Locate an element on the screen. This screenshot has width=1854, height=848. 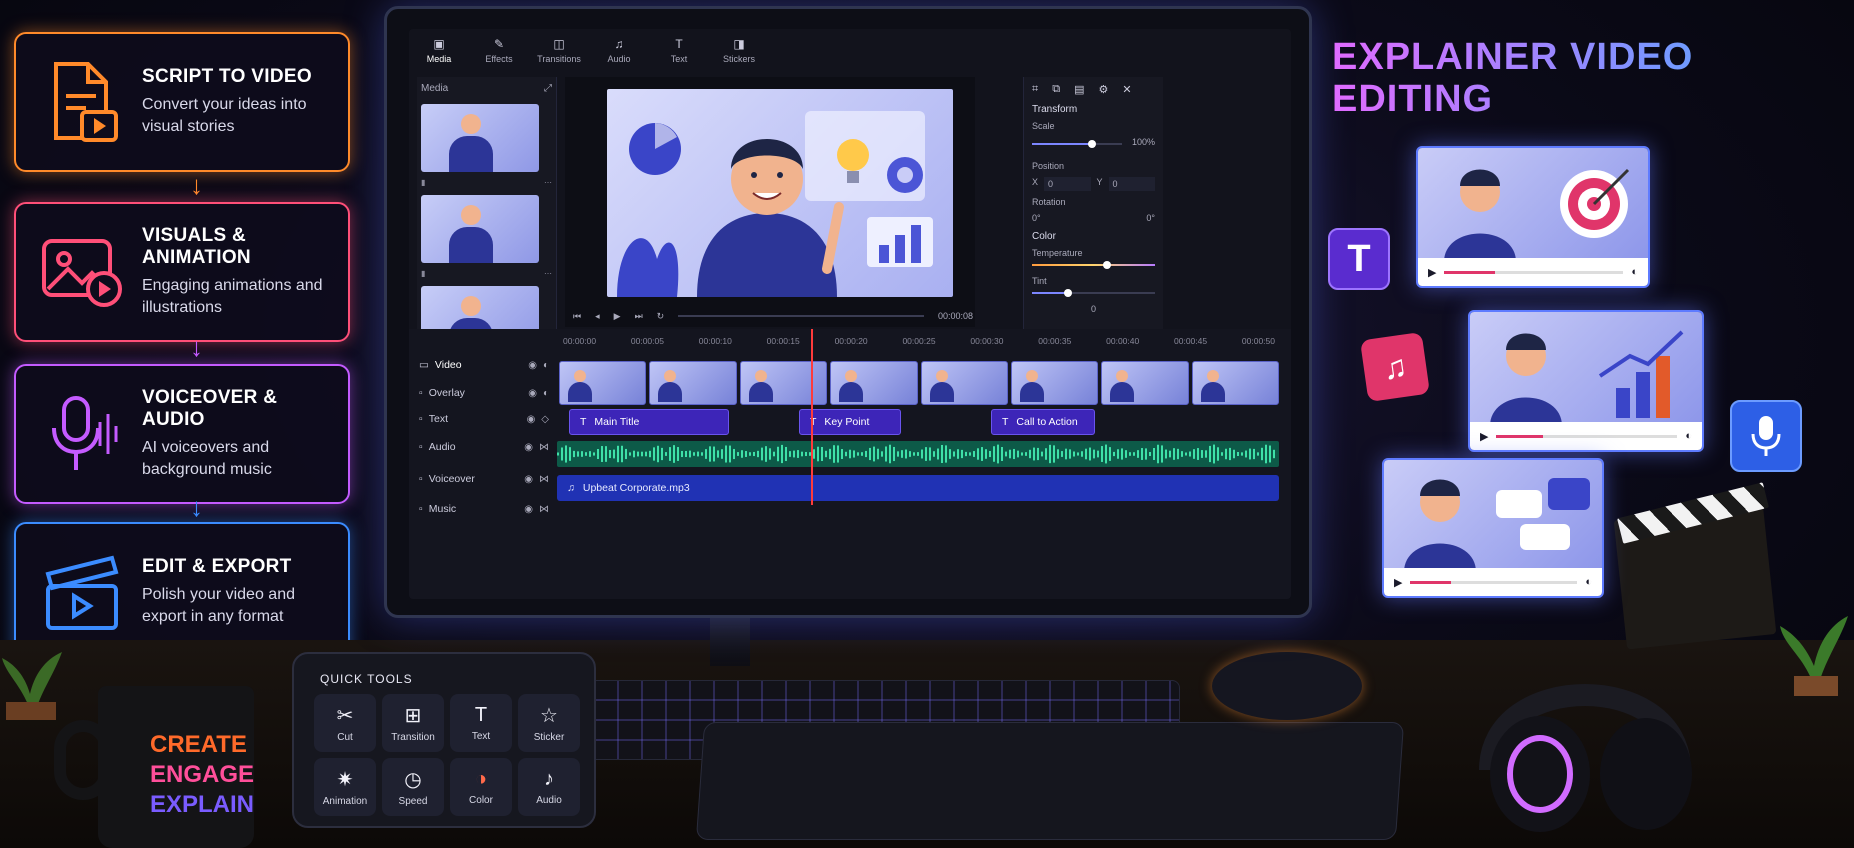
color-tool-button: ◑ Color is located at coordinates (481, 787).